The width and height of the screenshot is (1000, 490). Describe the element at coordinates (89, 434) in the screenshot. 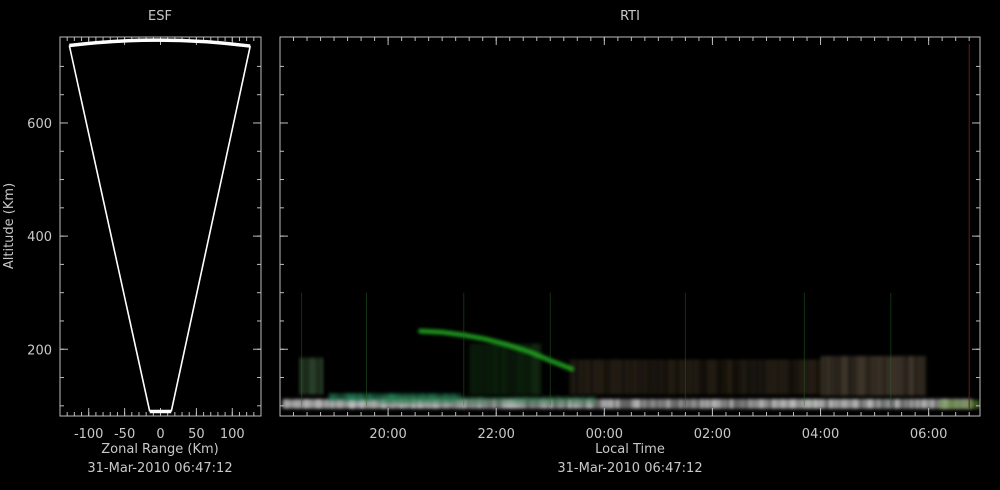

I see `esf-x-tick-label: -100` at that location.